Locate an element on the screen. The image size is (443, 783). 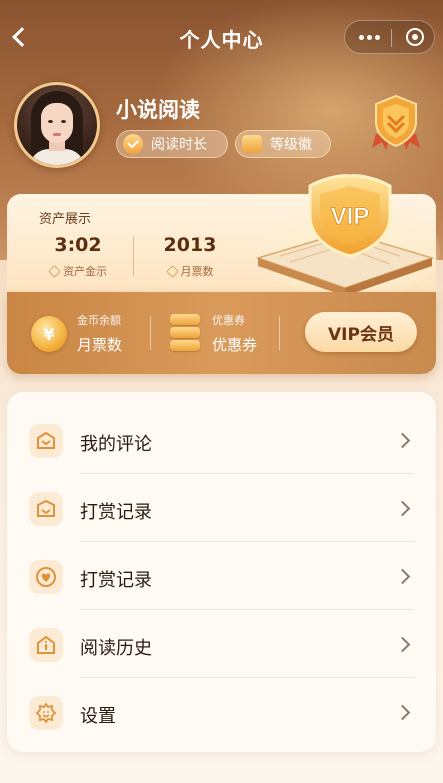
coupon-value: 优惠券 is located at coordinates (235, 345).